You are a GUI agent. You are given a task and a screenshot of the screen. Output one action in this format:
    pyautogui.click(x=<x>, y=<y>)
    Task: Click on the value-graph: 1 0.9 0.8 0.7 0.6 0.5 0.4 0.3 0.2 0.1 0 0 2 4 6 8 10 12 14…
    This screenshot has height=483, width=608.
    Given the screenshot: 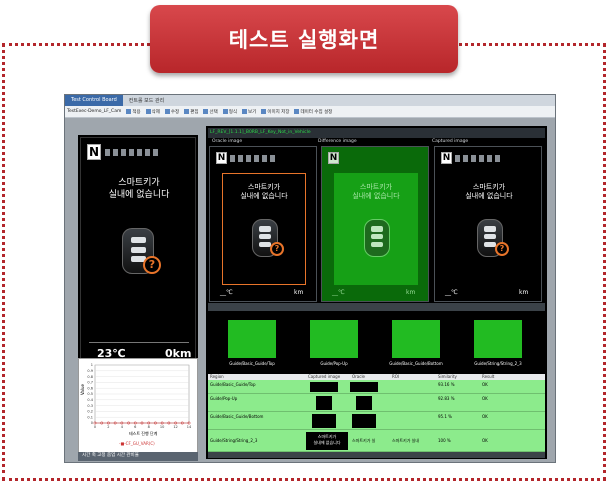 What is the action you would take?
    pyautogui.click(x=138, y=405)
    